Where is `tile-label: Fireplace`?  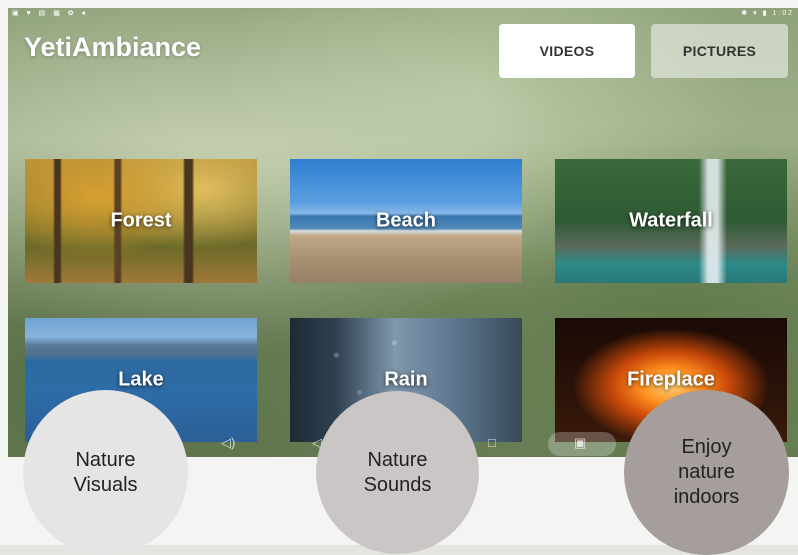
tile-label: Fireplace is located at coordinates (671, 379).